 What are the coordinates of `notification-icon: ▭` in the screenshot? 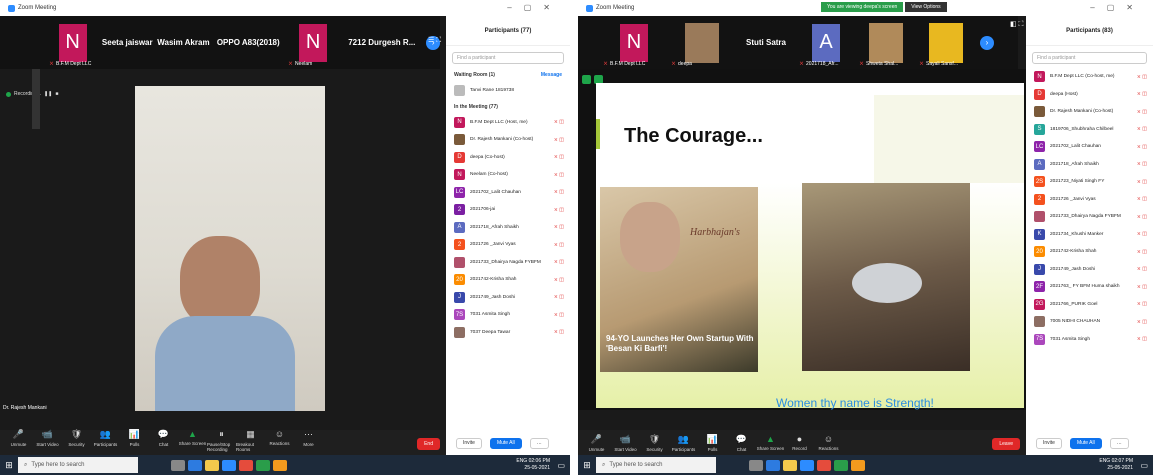 It's located at (561, 465).